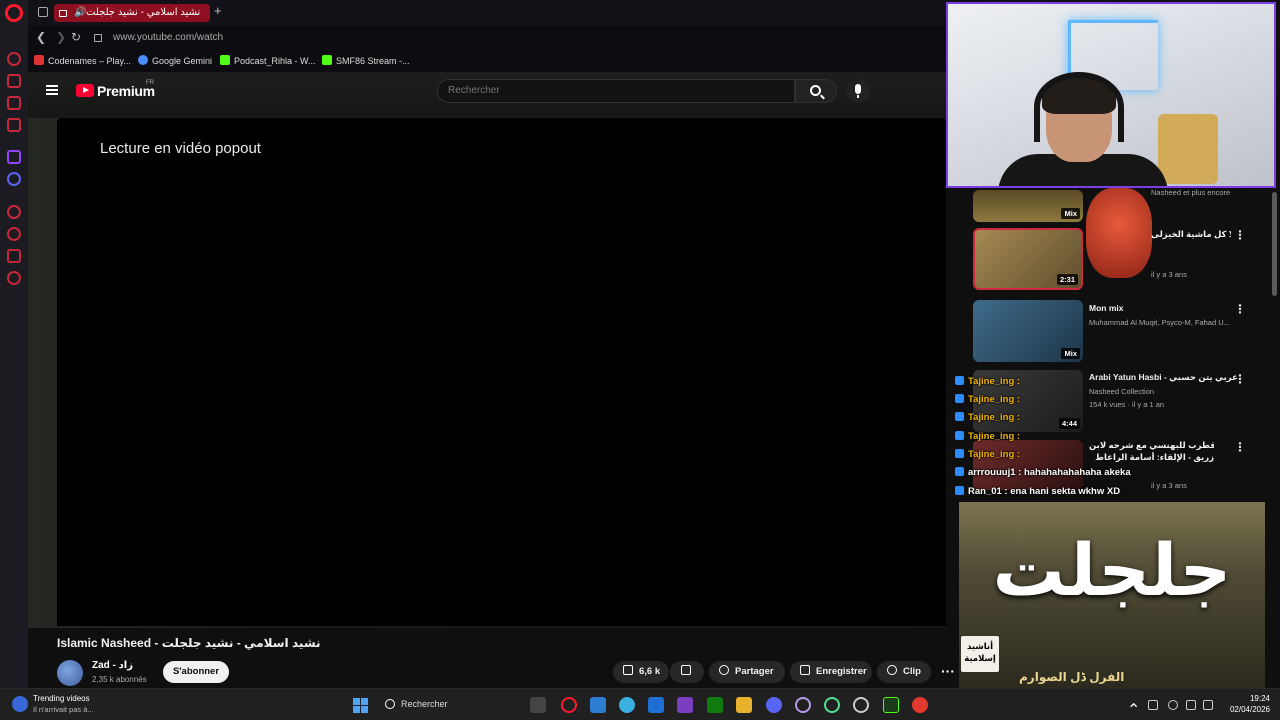  What do you see at coordinates (14, 157) in the screenshot?
I see `twitch-icon` at bounding box center [14, 157].